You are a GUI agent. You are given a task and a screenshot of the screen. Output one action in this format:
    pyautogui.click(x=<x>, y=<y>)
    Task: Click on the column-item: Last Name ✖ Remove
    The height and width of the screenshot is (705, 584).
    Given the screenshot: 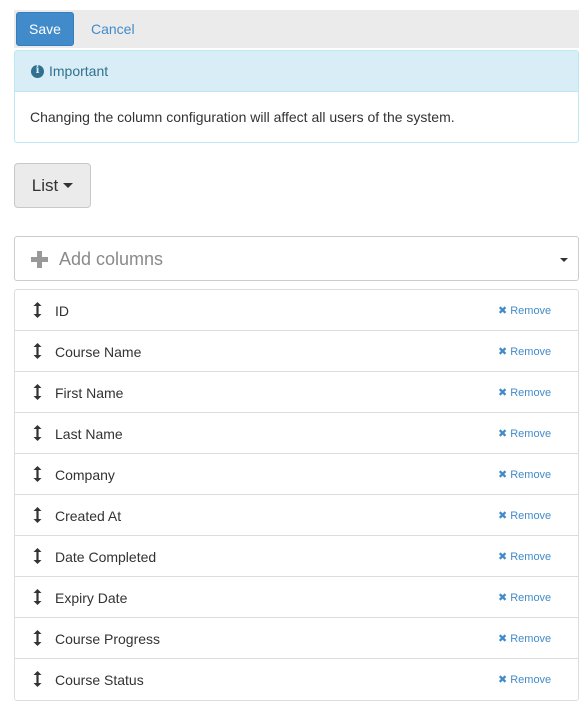 What is the action you would take?
    pyautogui.click(x=296, y=433)
    